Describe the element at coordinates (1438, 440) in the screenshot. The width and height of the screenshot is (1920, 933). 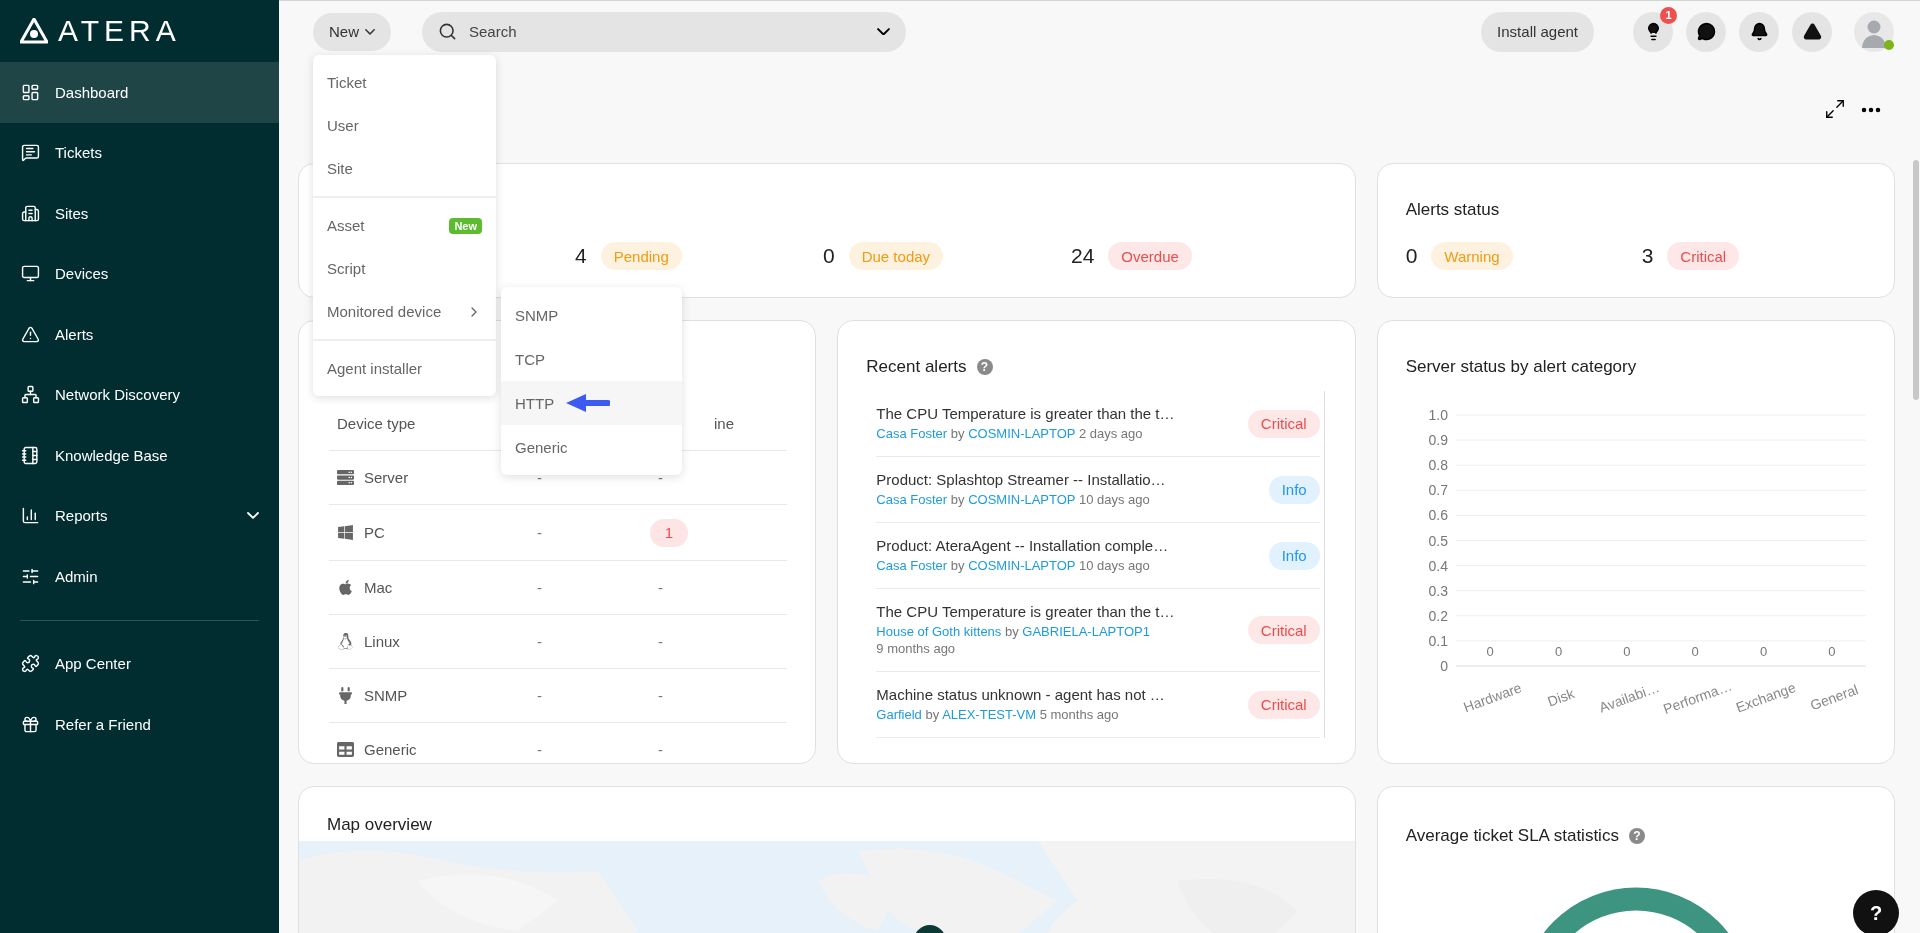
I see `axis-tick-label: 0.9` at that location.